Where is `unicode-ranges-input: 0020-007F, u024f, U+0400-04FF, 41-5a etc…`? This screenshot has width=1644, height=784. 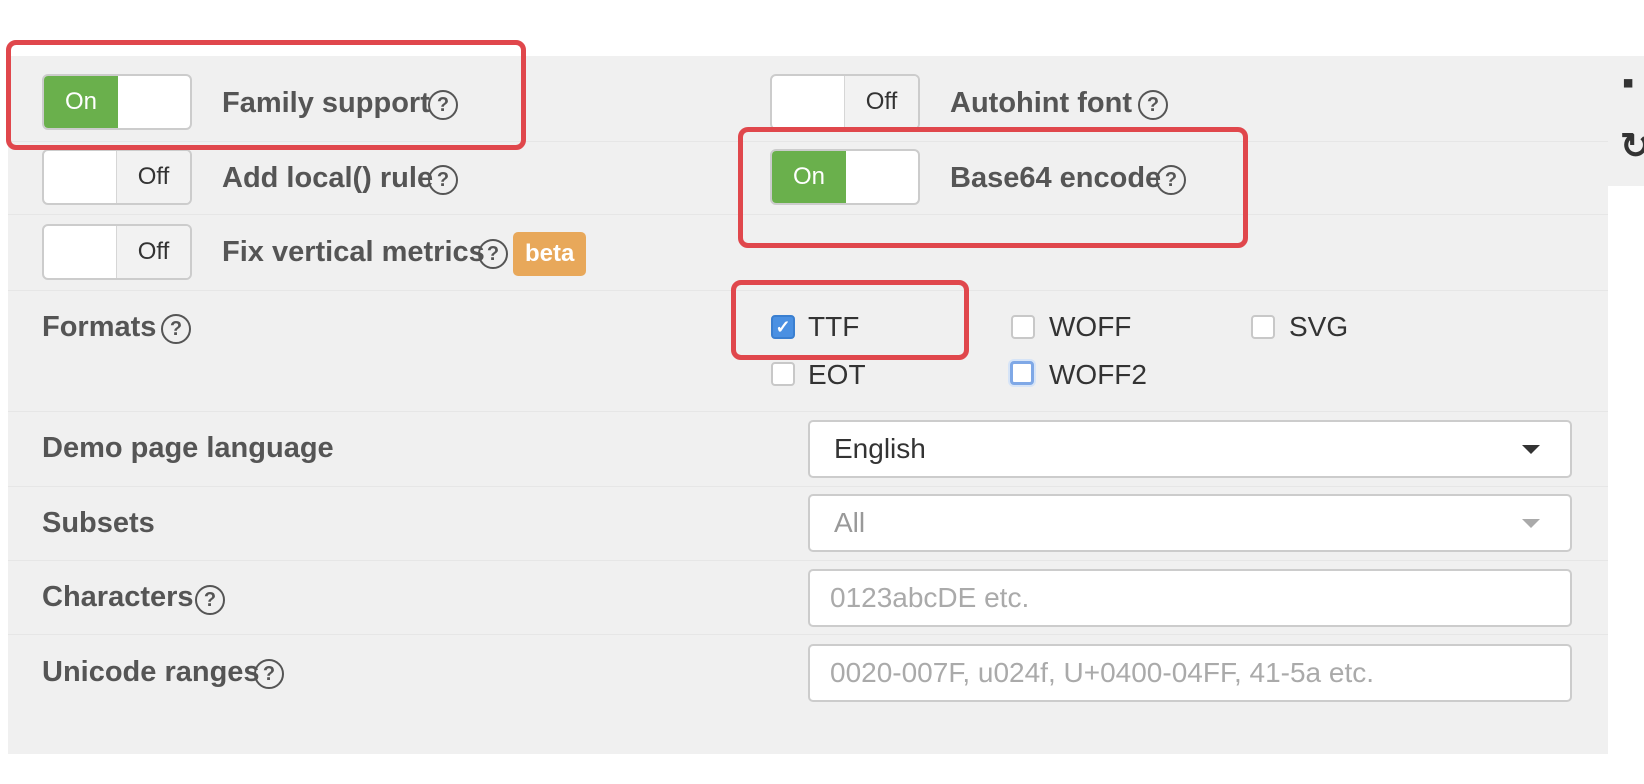
unicode-ranges-input: 0020-007F, u024f, U+0400-04FF, 41-5a etc… is located at coordinates (1190, 673).